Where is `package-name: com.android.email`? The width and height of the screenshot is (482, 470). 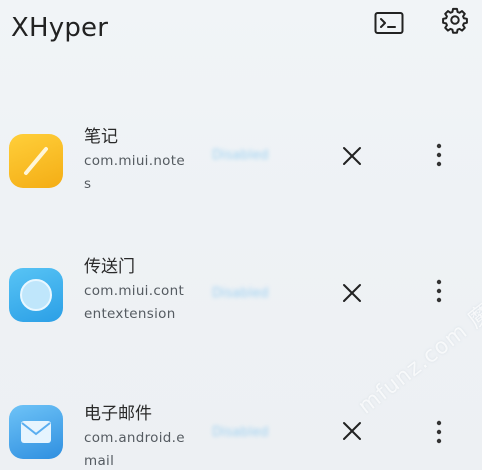 package-name: com.android.email is located at coordinates (134, 449).